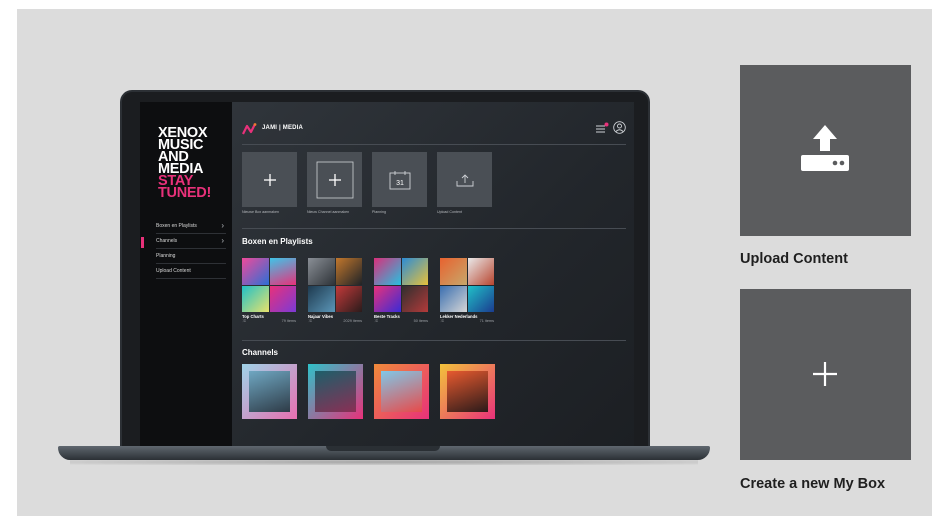 The image size is (942, 518). I want to click on tile-label: Planning, so click(379, 212).